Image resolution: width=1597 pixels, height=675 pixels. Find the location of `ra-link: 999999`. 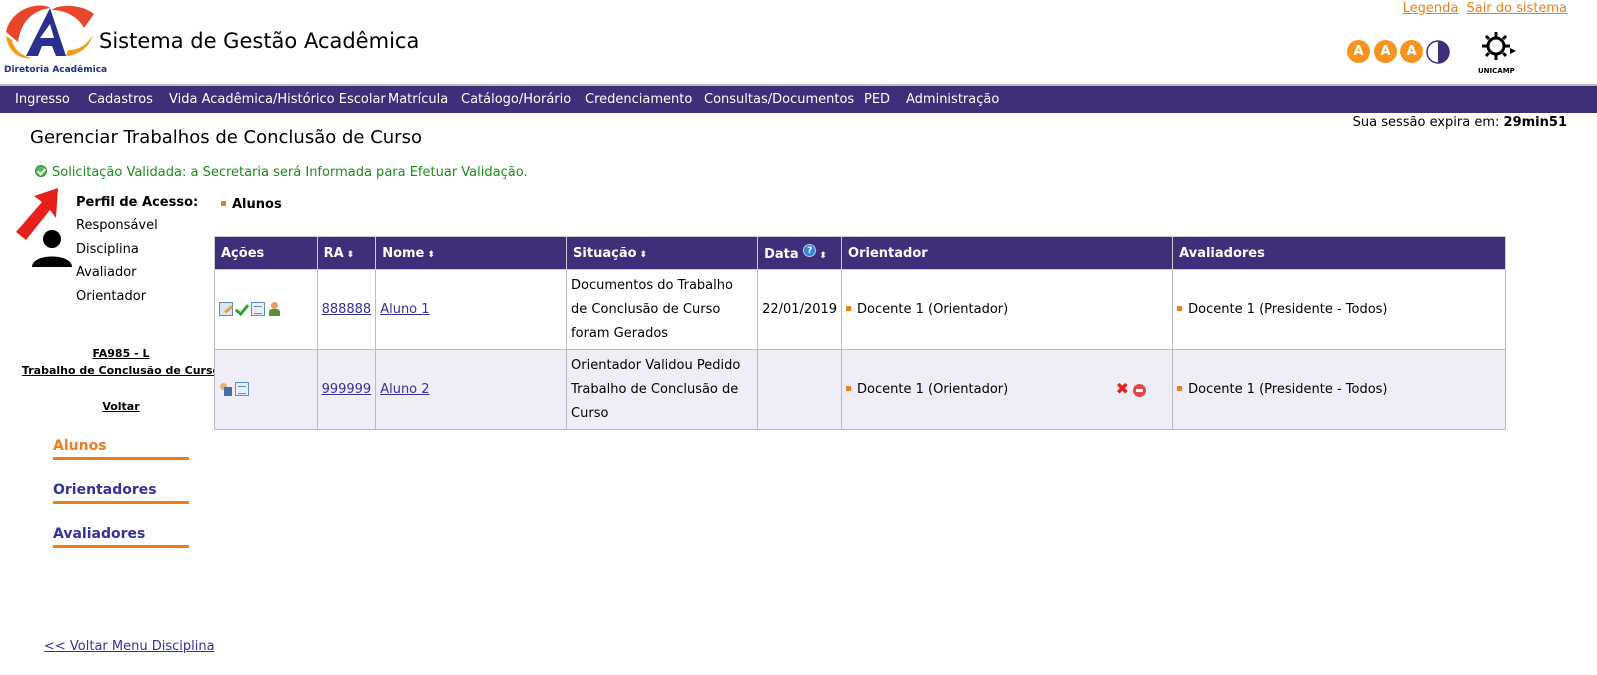

ra-link: 999999 is located at coordinates (347, 389).